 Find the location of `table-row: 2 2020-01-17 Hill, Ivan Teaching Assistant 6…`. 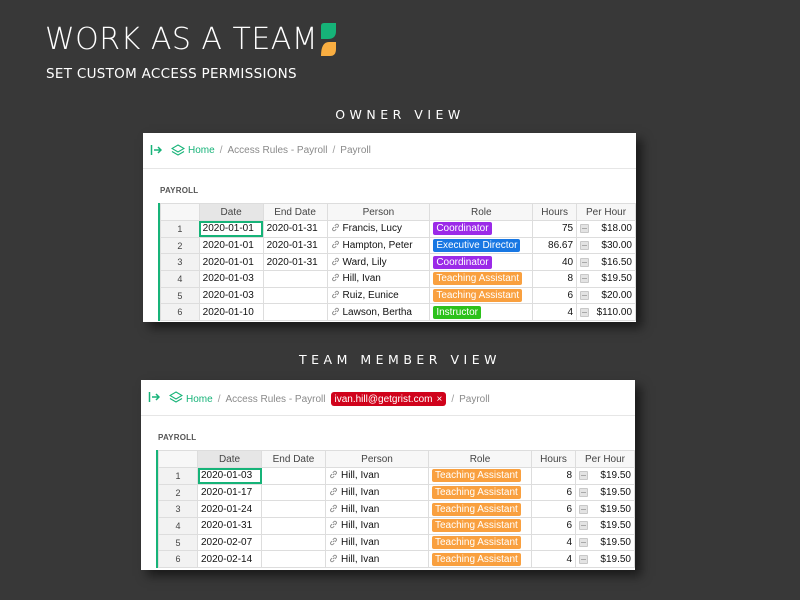

table-row: 2 2020-01-17 Hill, Ivan Teaching Assistant 6… is located at coordinates (396, 492).